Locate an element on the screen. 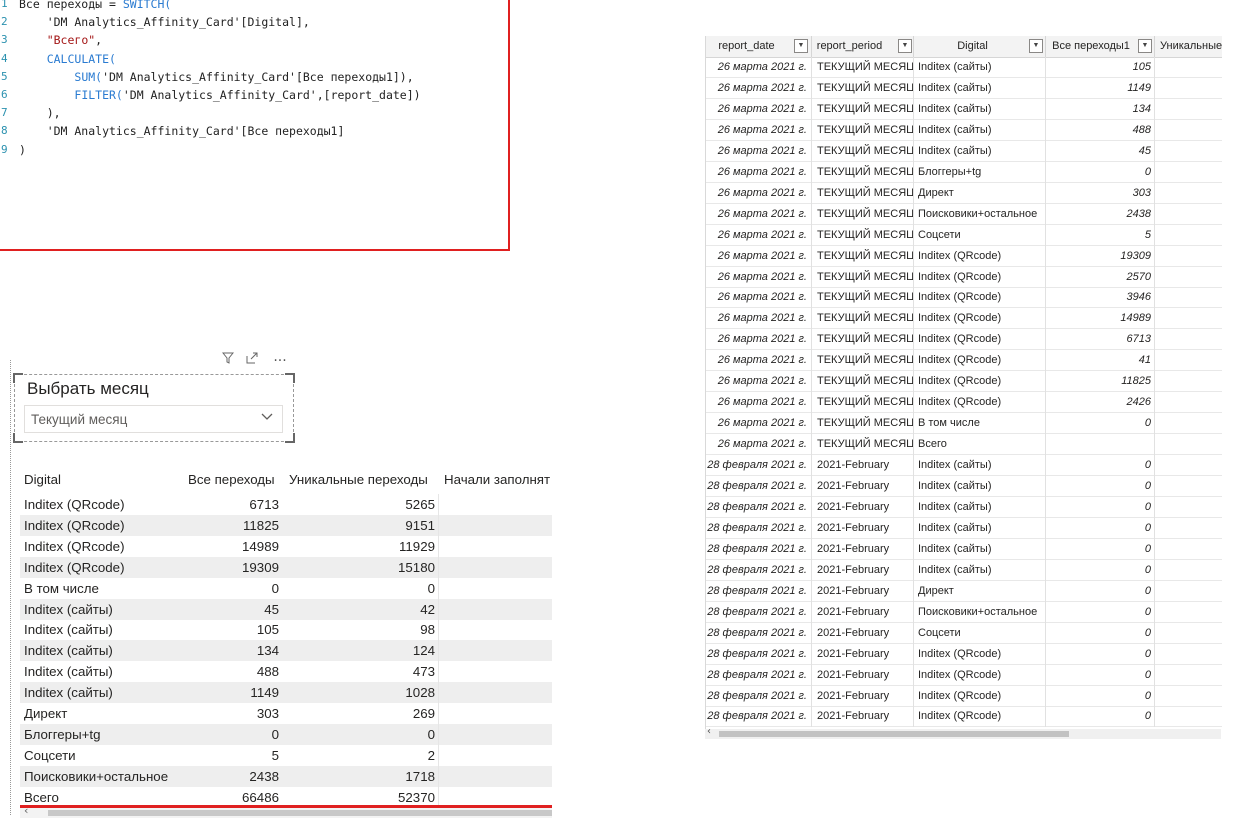 The height and width of the screenshot is (823, 1257). grid-header-unique: Уникальные is located at coordinates (1188, 46).